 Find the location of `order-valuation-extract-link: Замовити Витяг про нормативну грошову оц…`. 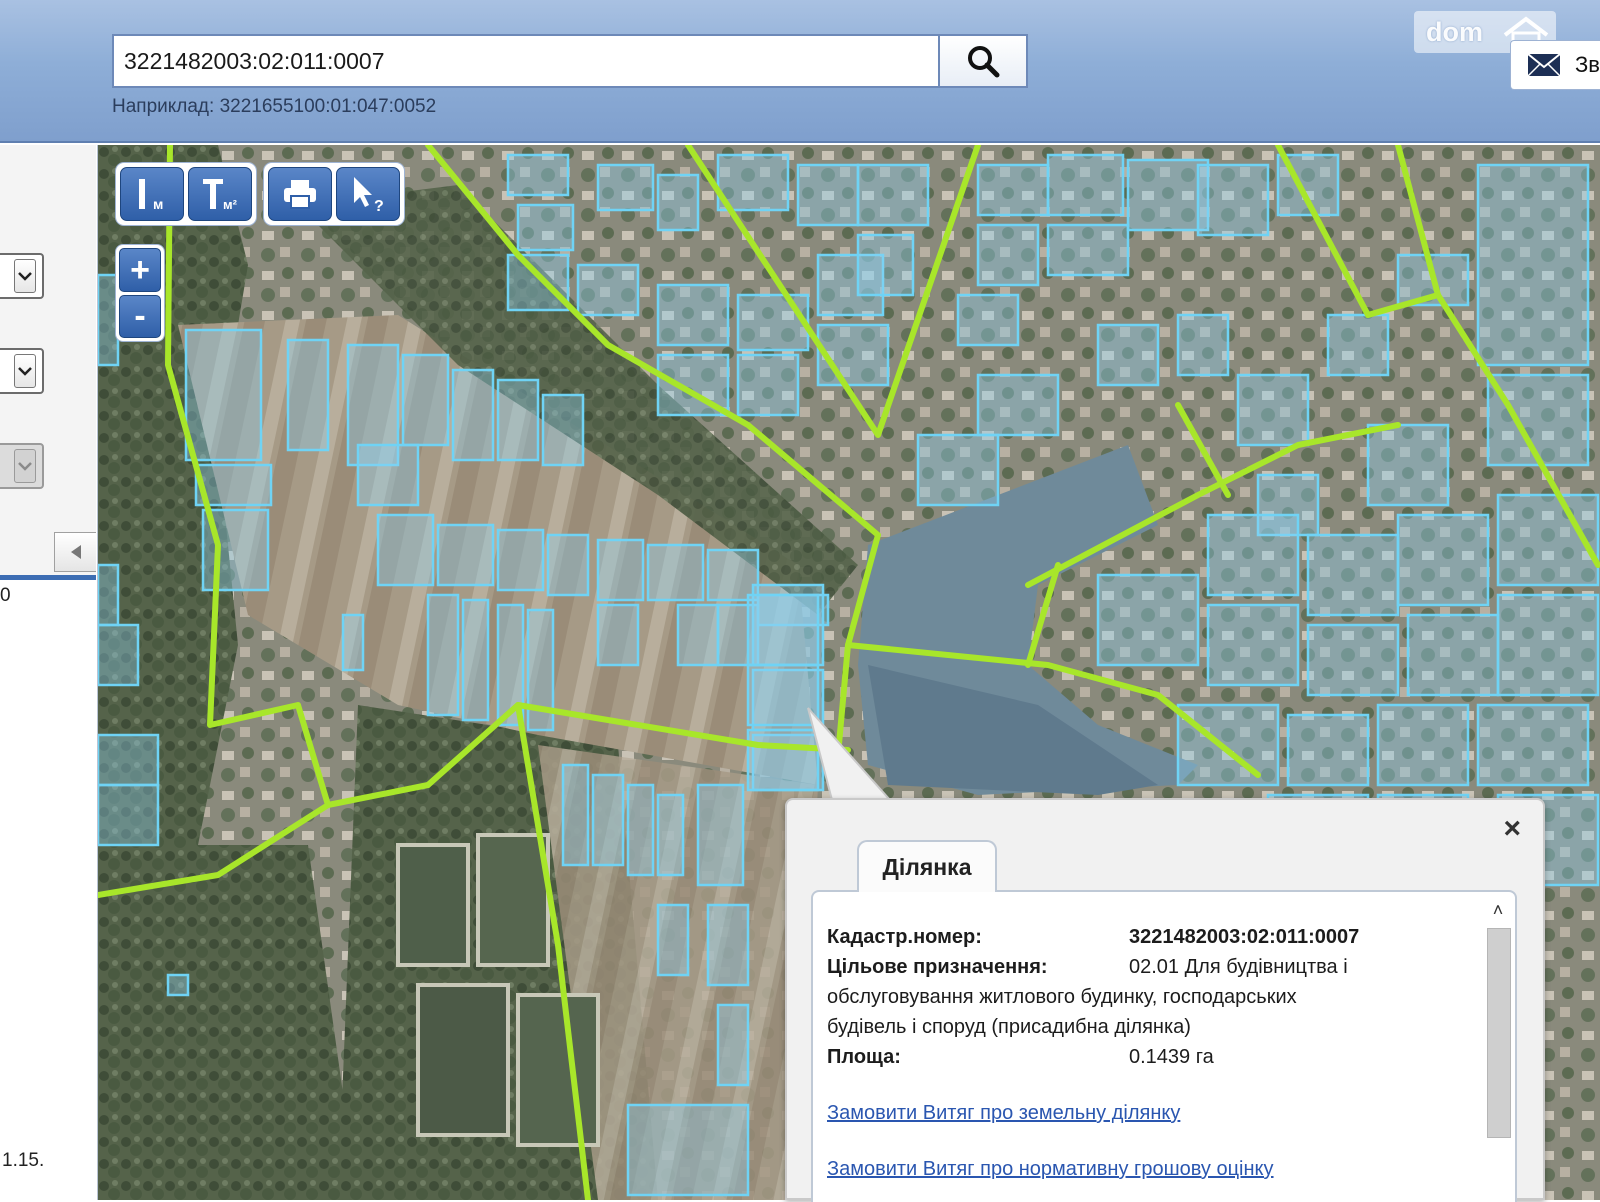

order-valuation-extract-link: Замовити Витяг про нормативну грошову оц… is located at coordinates (1050, 1169).